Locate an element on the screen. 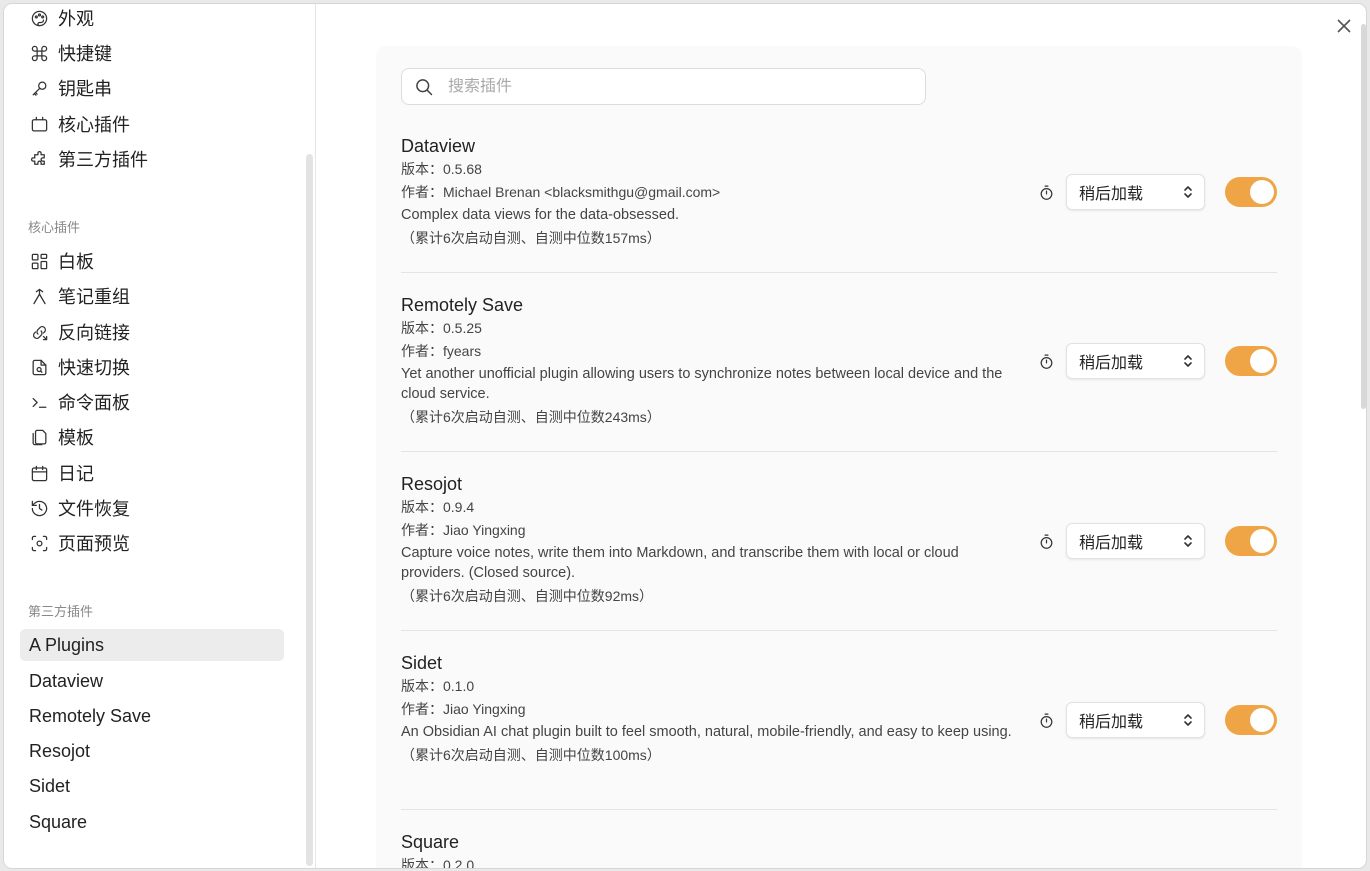  sidebar-item-label: 快捷键 is located at coordinates (85, 54).